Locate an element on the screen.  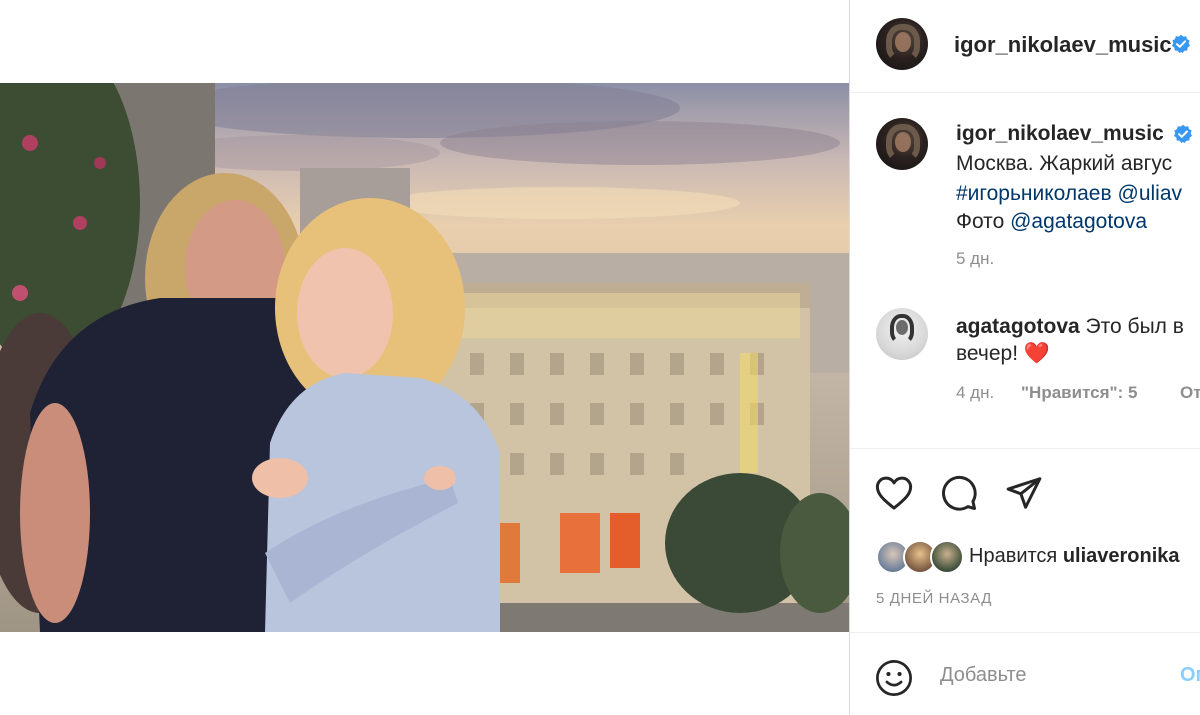
actions-divider is located at coordinates (1025, 448).